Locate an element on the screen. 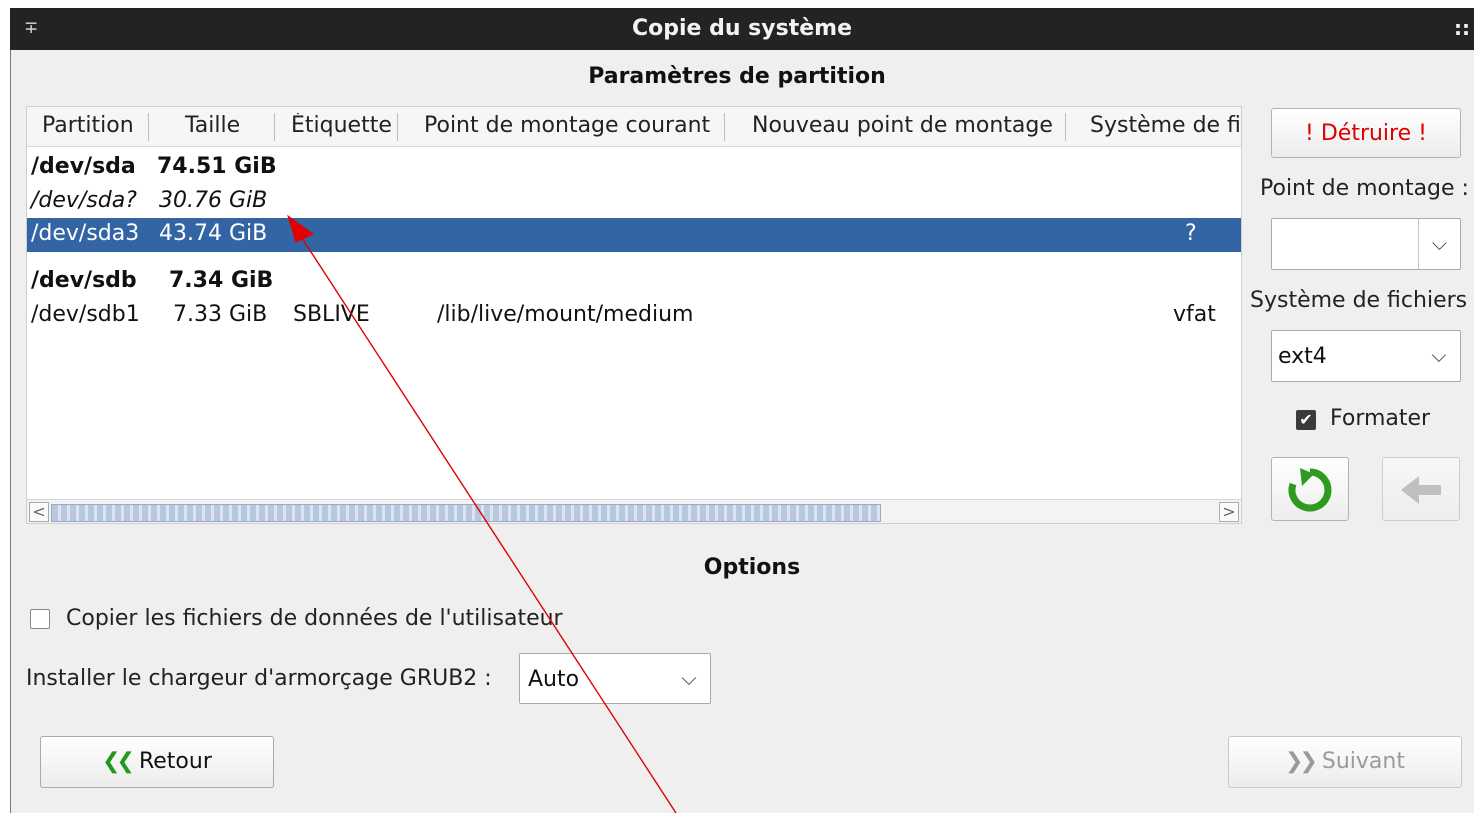 The height and width of the screenshot is (813, 1474). table-row: /dev/sda? 30.76 GiB is located at coordinates (634, 202).